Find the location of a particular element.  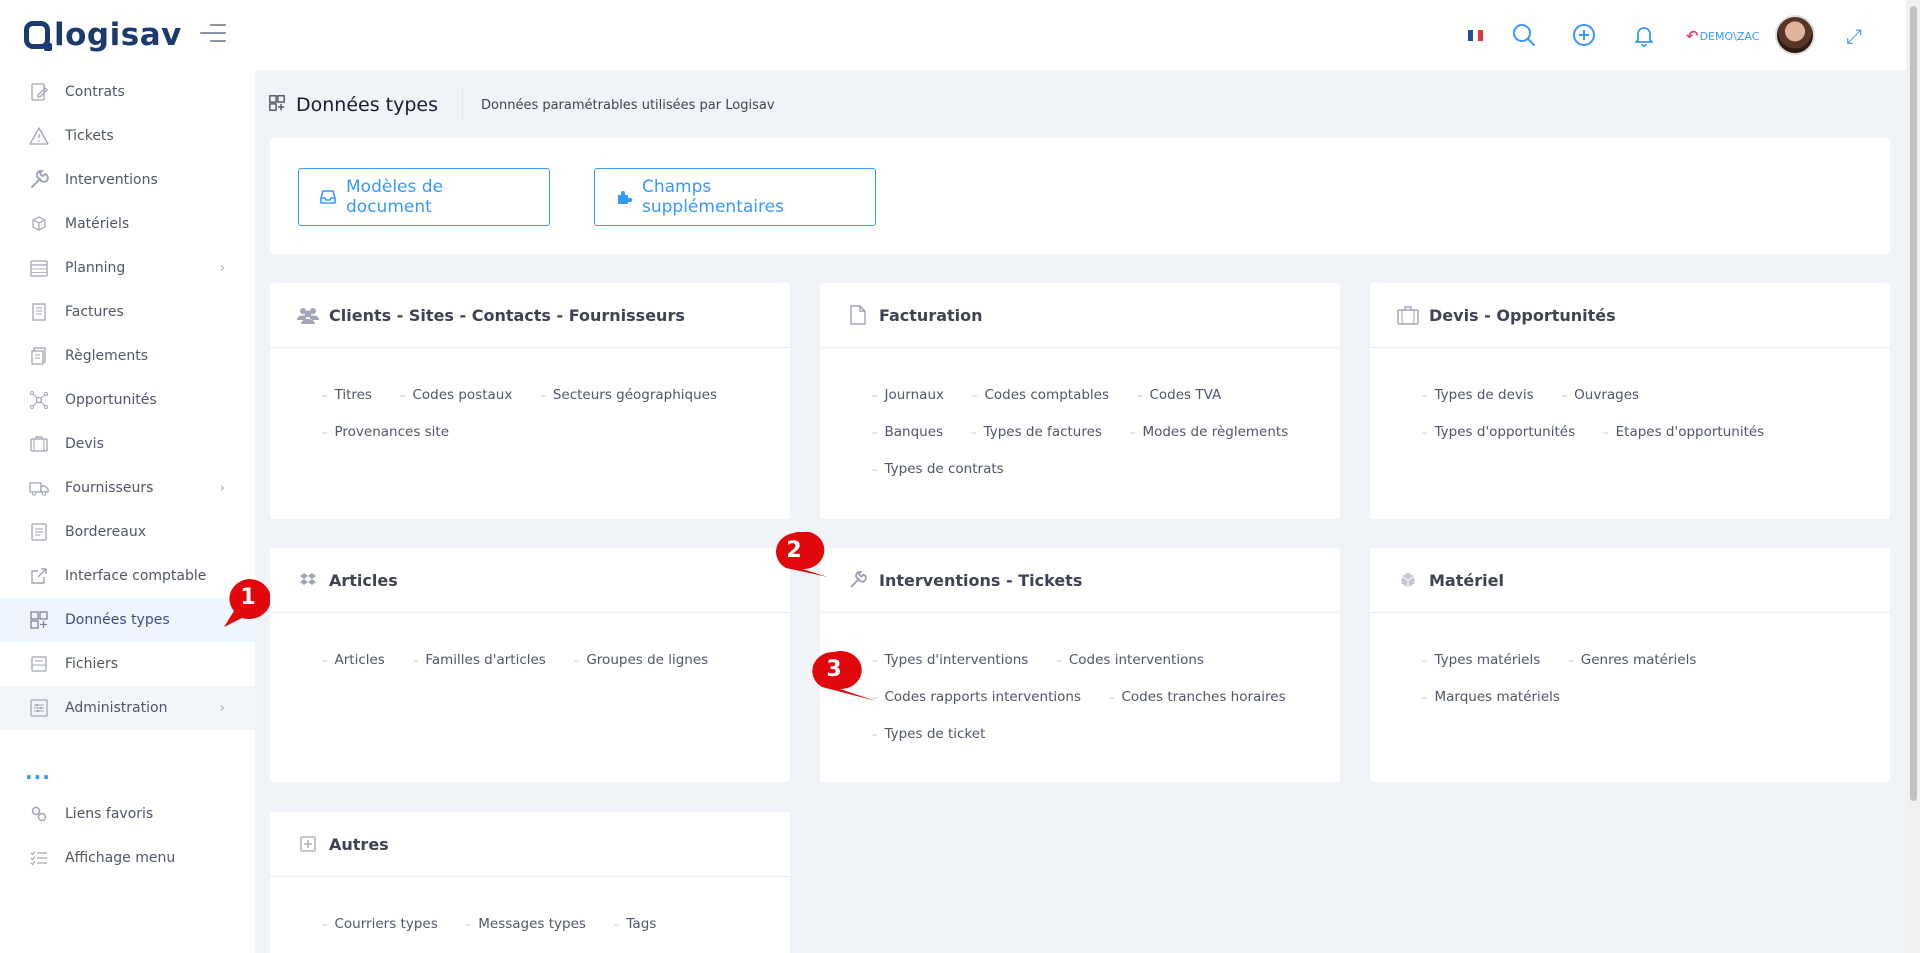

sidebar-item-reglements: Règlements is located at coordinates (127, 356).